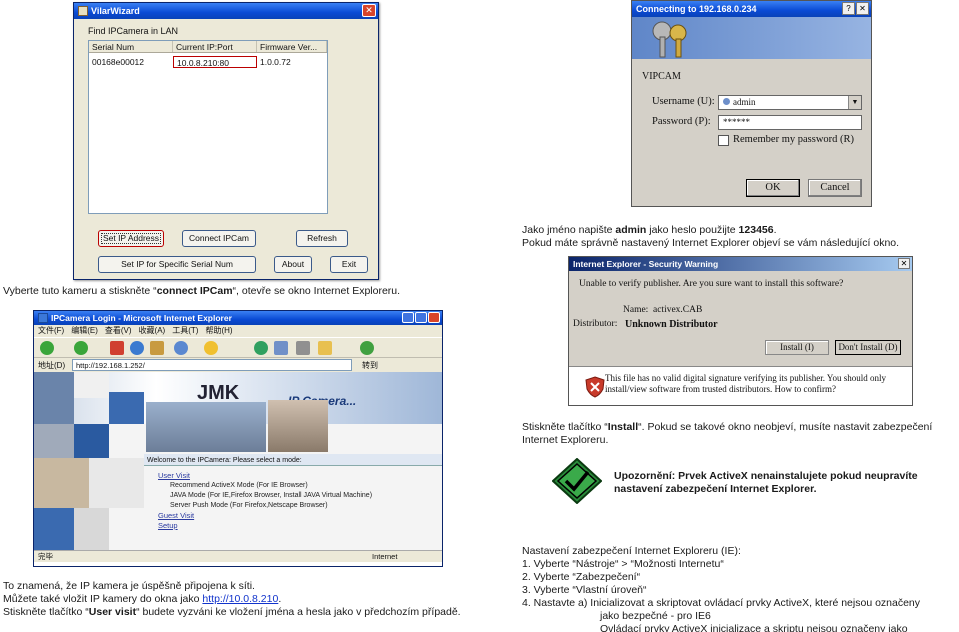 The width and height of the screenshot is (959, 632). Describe the element at coordinates (577, 481) in the screenshot. I see `checkmark-icon` at that location.